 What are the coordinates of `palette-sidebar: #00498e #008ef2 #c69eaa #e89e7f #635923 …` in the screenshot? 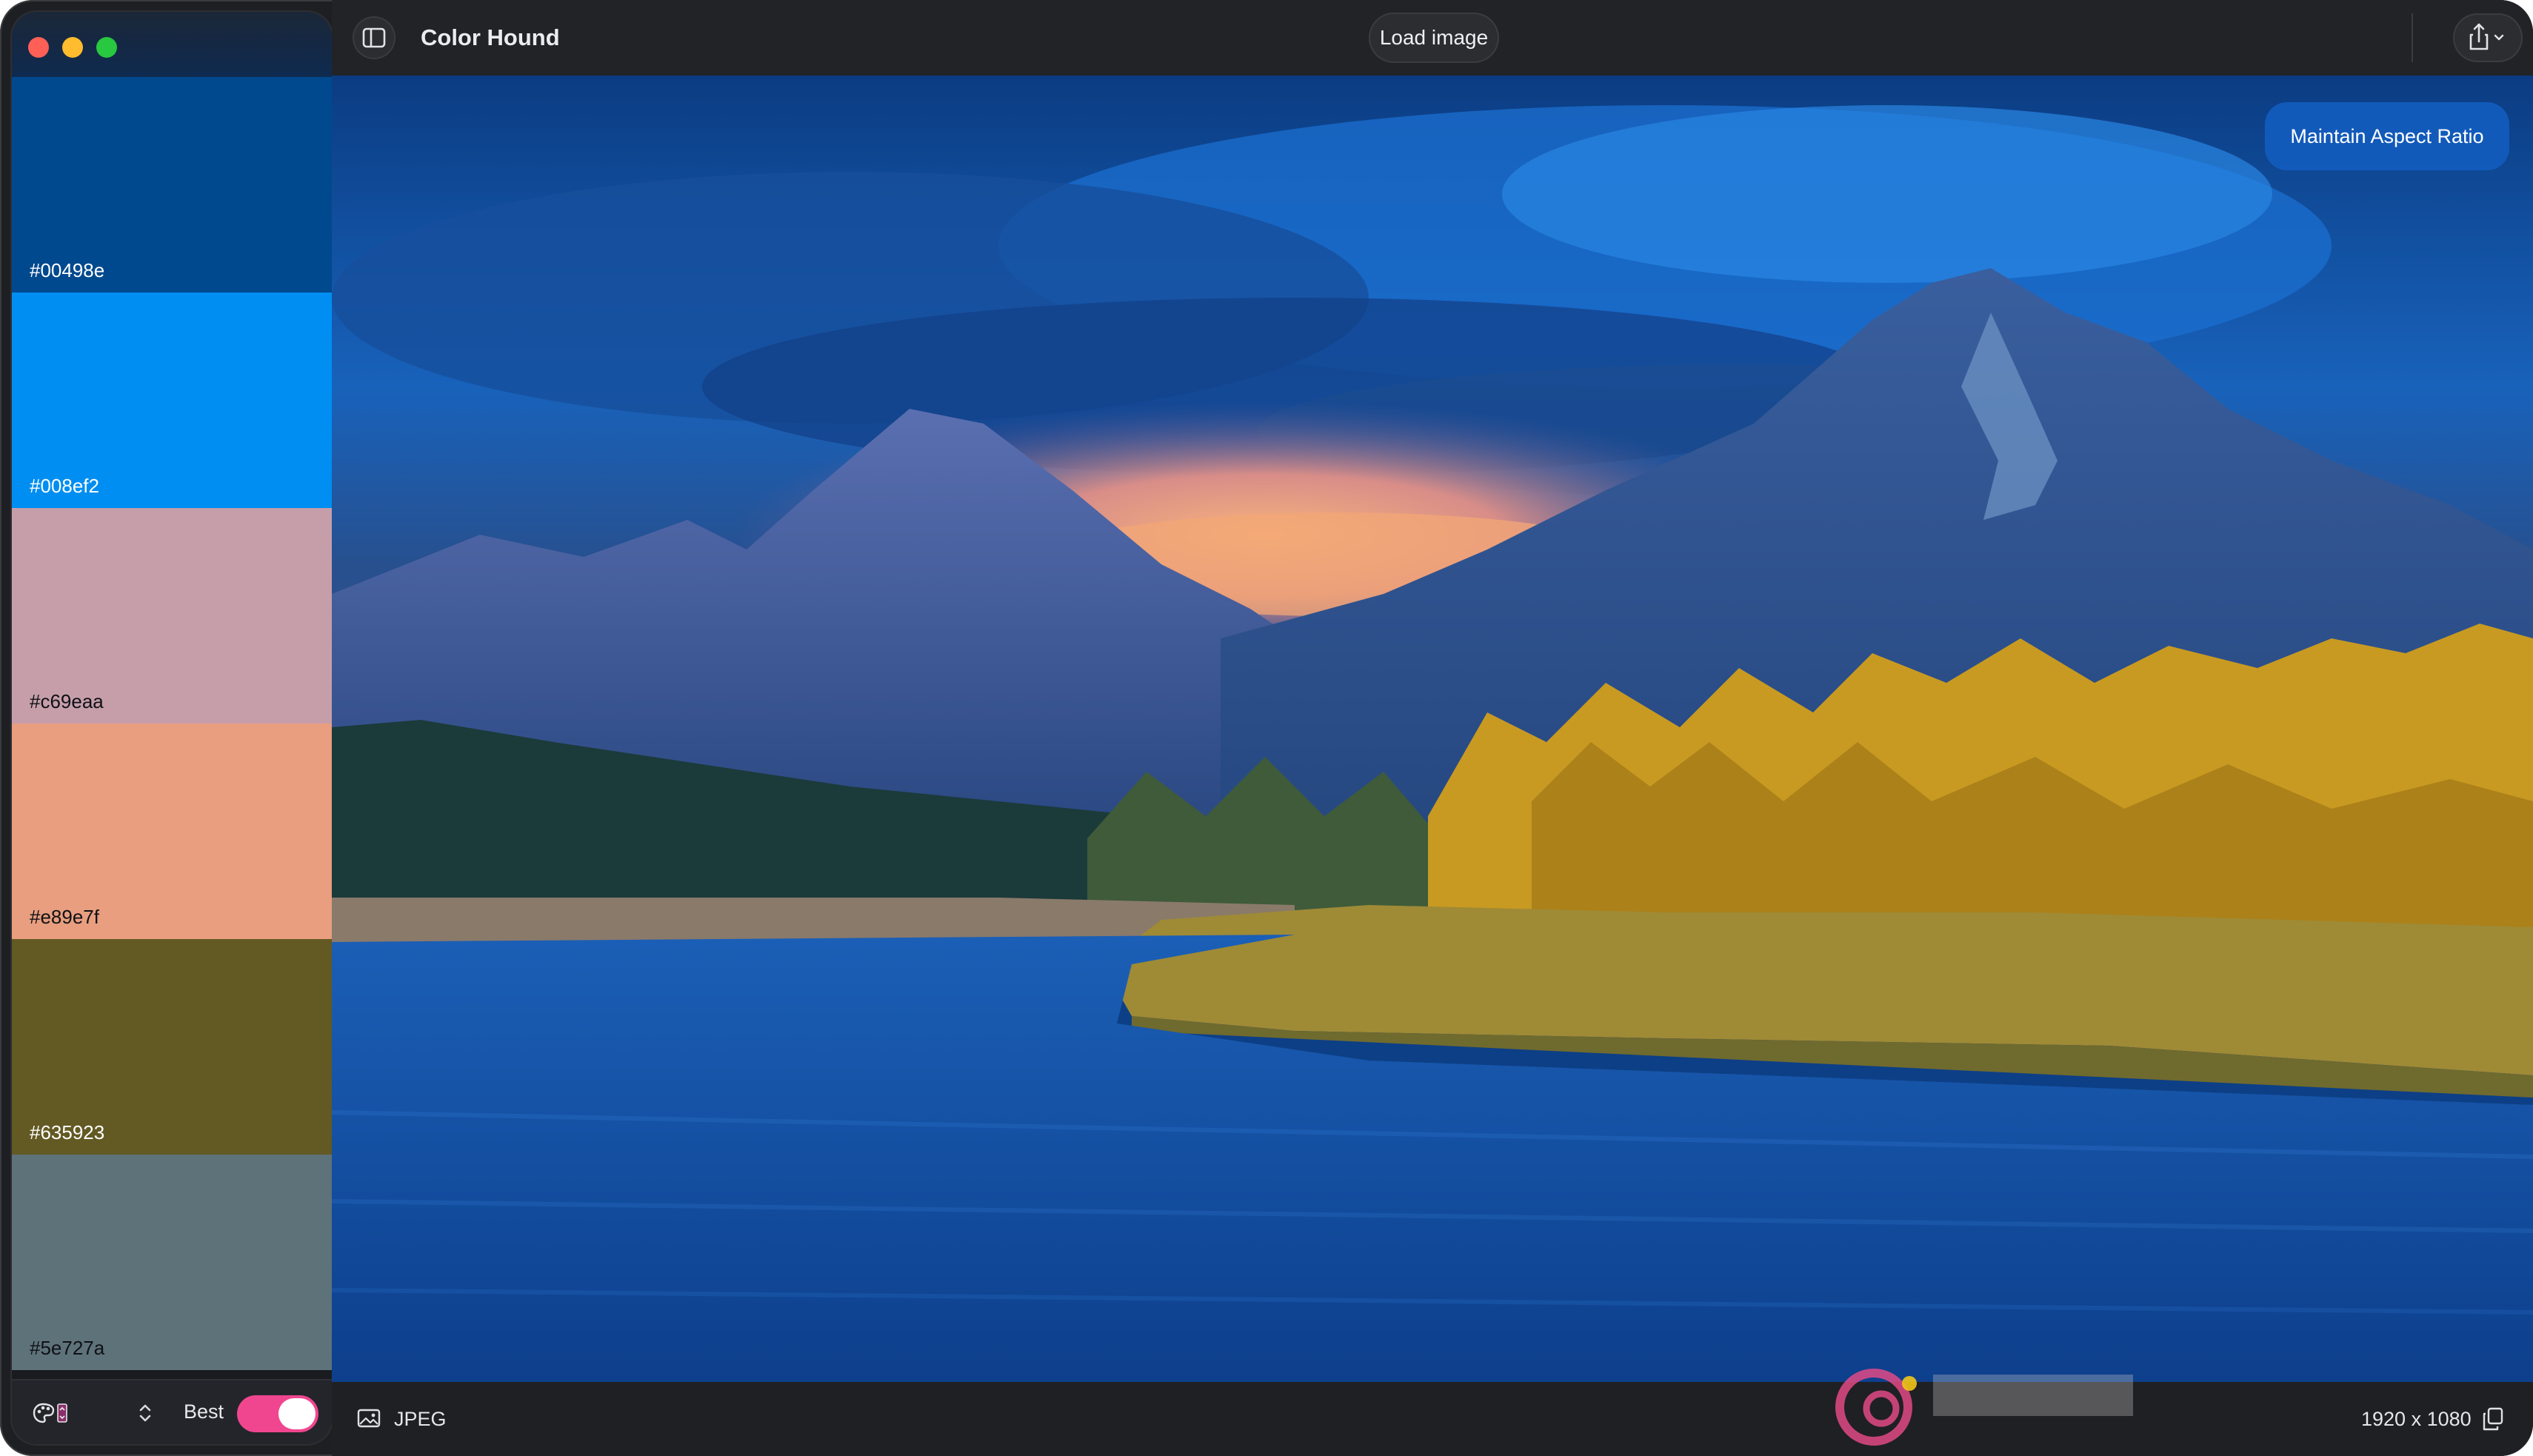 It's located at (172, 728).